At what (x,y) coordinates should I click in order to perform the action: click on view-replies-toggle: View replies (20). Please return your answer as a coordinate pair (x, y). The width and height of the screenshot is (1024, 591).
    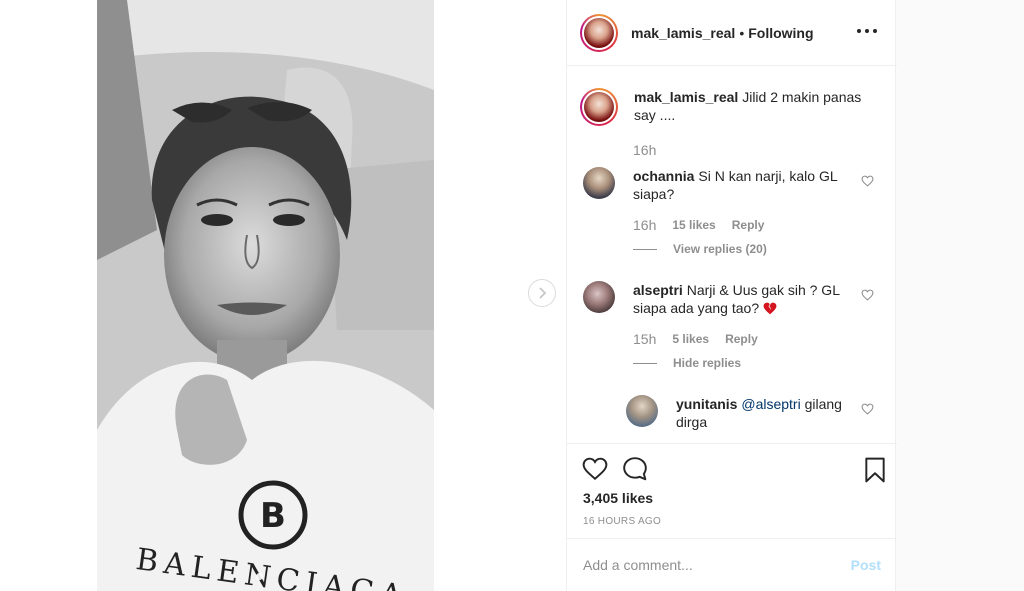
    Looking at the image, I should click on (700, 249).